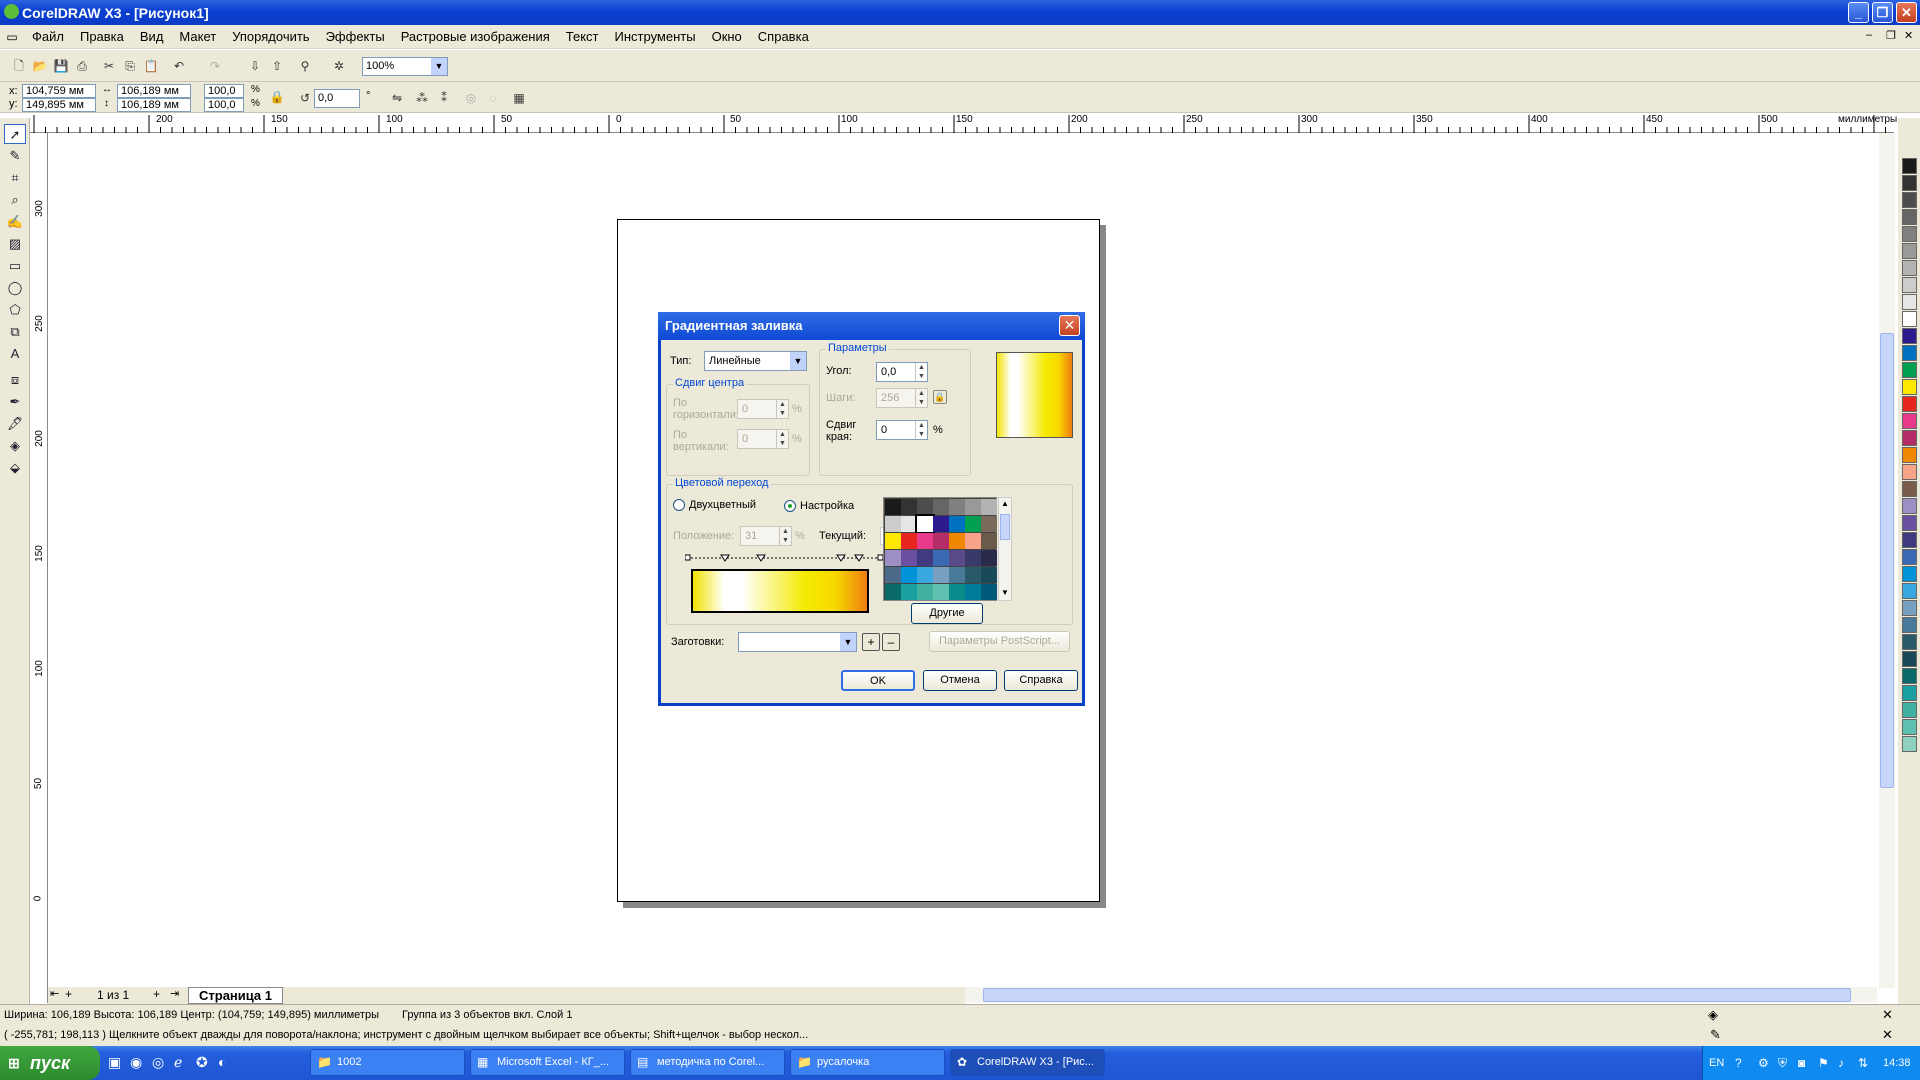 The width and height of the screenshot is (1920, 1080). What do you see at coordinates (15, 200) in the screenshot?
I see `zoom-tool-icon: ⌕` at bounding box center [15, 200].